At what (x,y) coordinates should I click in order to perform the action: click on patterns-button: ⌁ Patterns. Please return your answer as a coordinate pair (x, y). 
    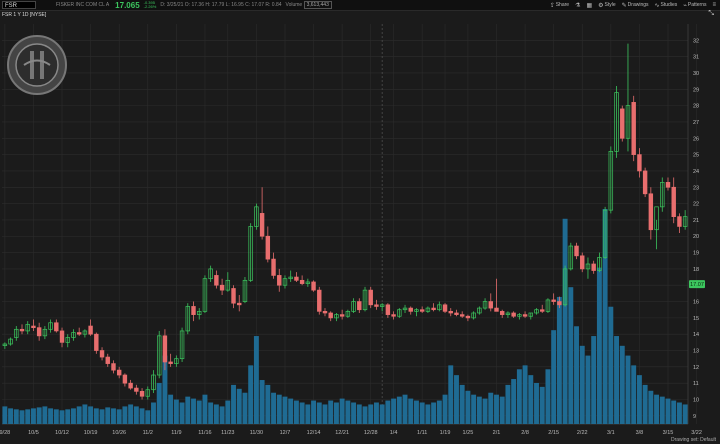
    Looking at the image, I should click on (694, 5).